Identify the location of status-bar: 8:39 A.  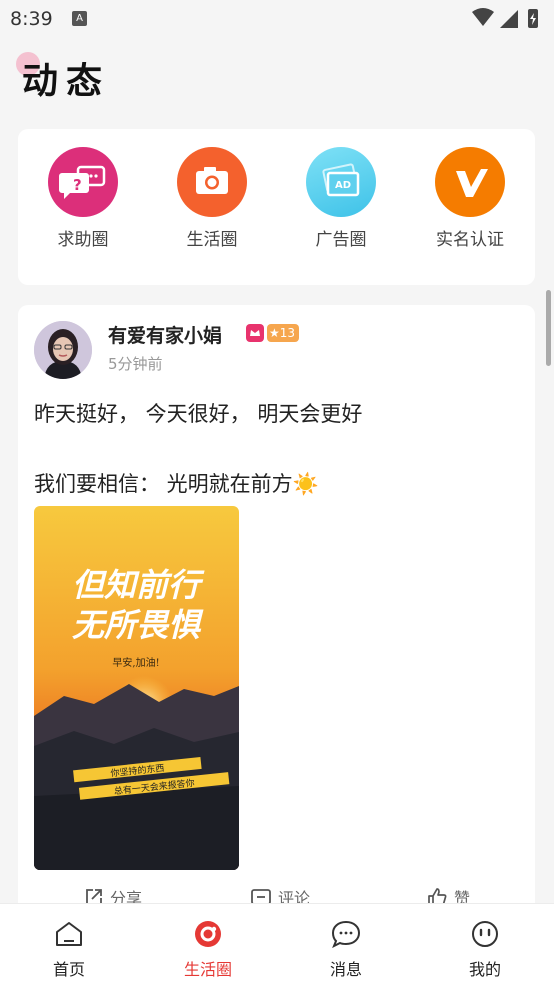
(277, 19).